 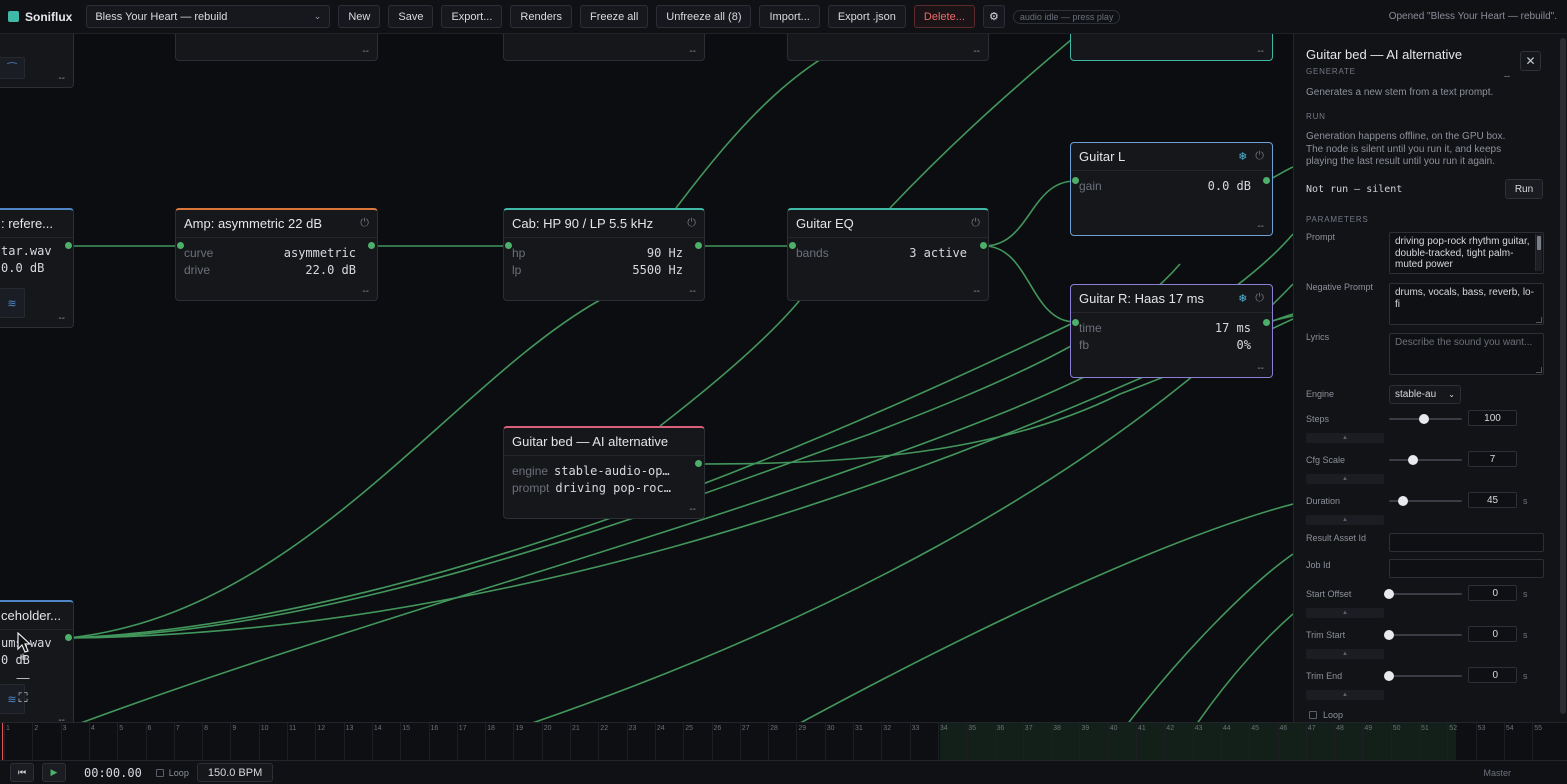 What do you see at coordinates (54, 772) in the screenshot?
I see `play-button: ▶` at bounding box center [54, 772].